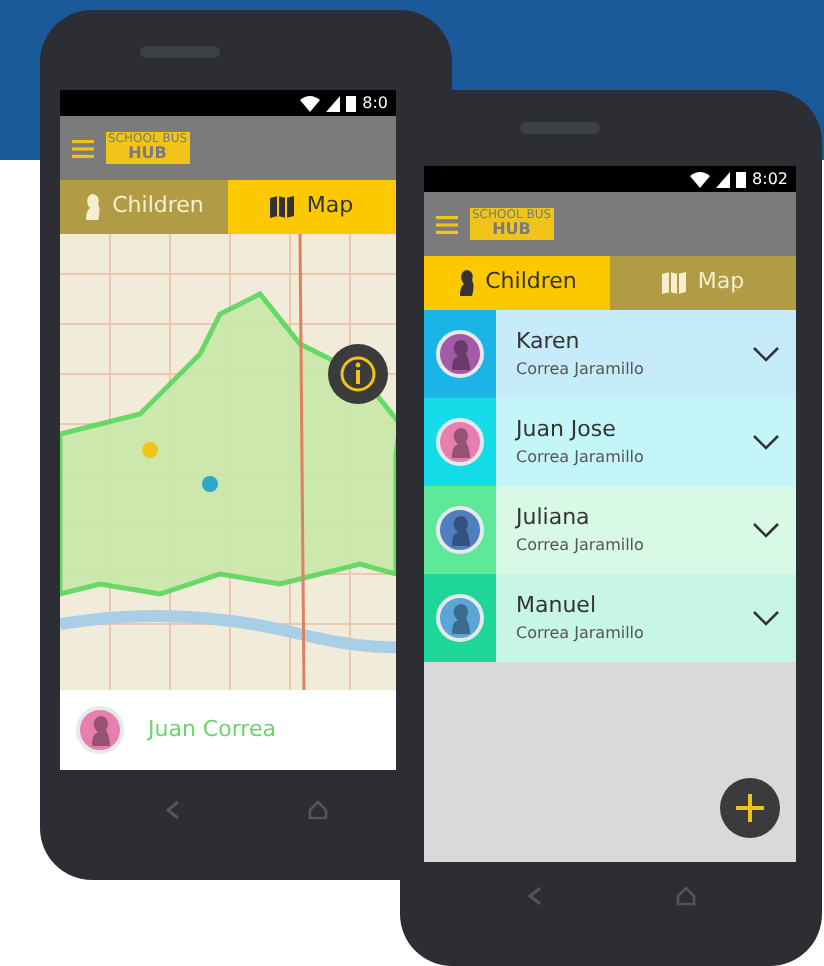 This screenshot has width=824, height=966. What do you see at coordinates (646, 354) in the screenshot?
I see `child-row: Karen Correa Jaramillo` at bounding box center [646, 354].